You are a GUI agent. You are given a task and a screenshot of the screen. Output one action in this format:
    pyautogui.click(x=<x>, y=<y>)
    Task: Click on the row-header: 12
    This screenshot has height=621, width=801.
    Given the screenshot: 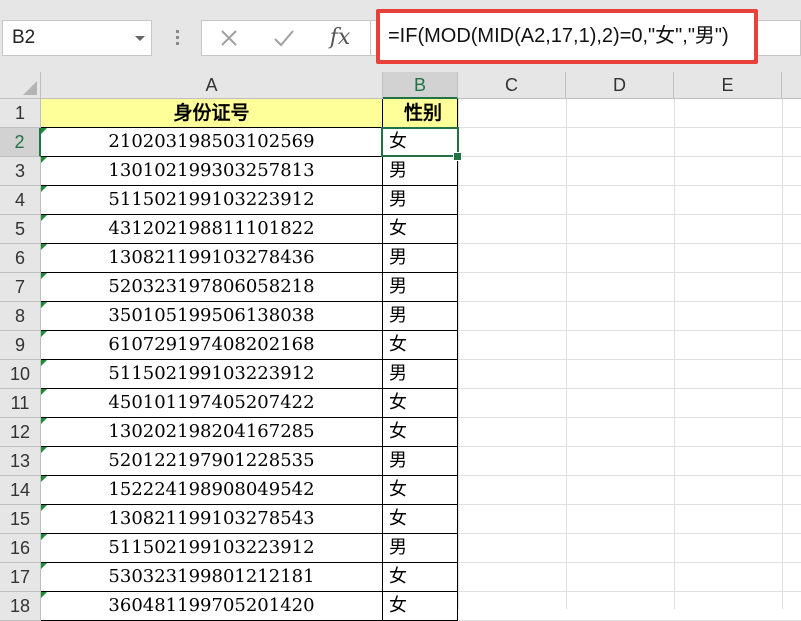 What is the action you would take?
    pyautogui.click(x=20, y=432)
    